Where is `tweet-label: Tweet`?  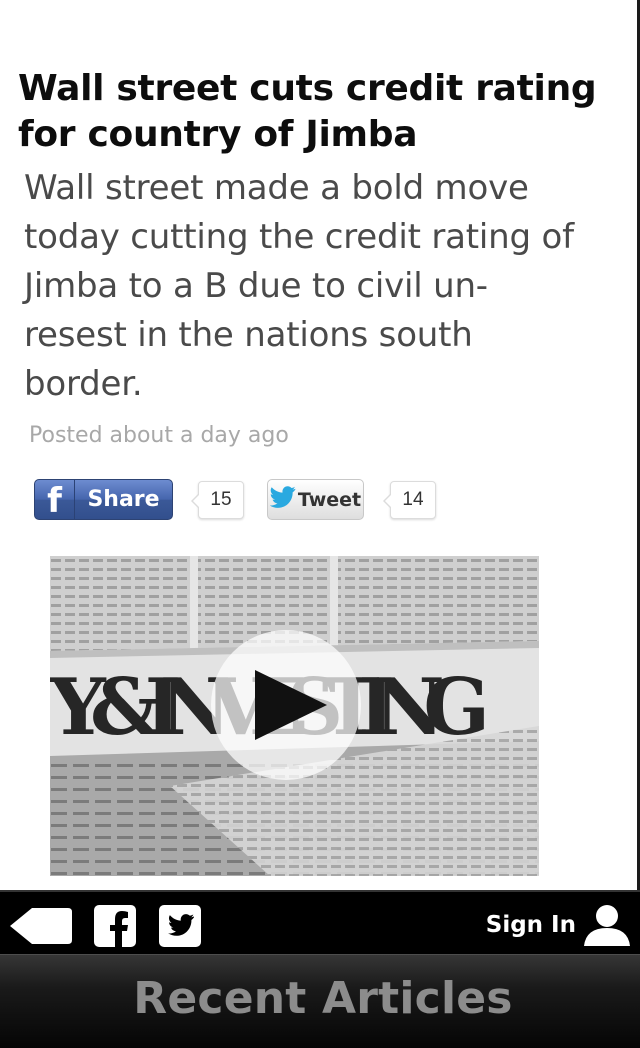
tweet-label: Tweet is located at coordinates (329, 499).